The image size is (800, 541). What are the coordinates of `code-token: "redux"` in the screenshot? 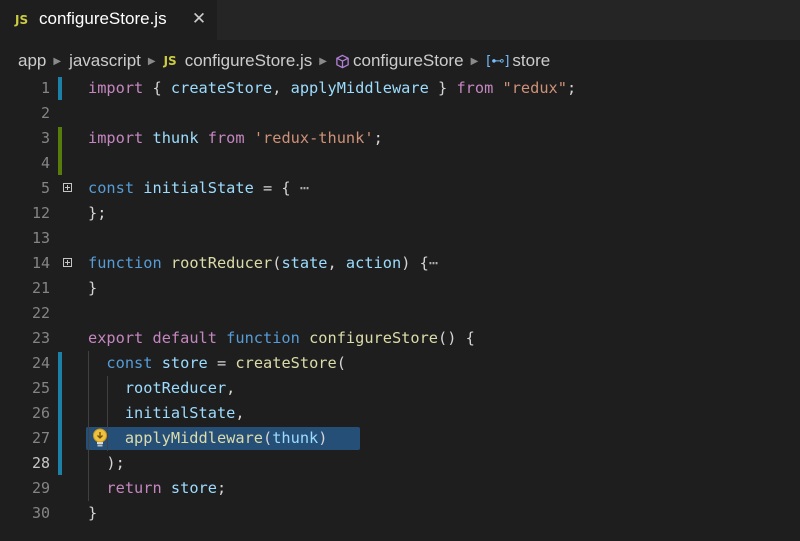 It's located at (534, 88).